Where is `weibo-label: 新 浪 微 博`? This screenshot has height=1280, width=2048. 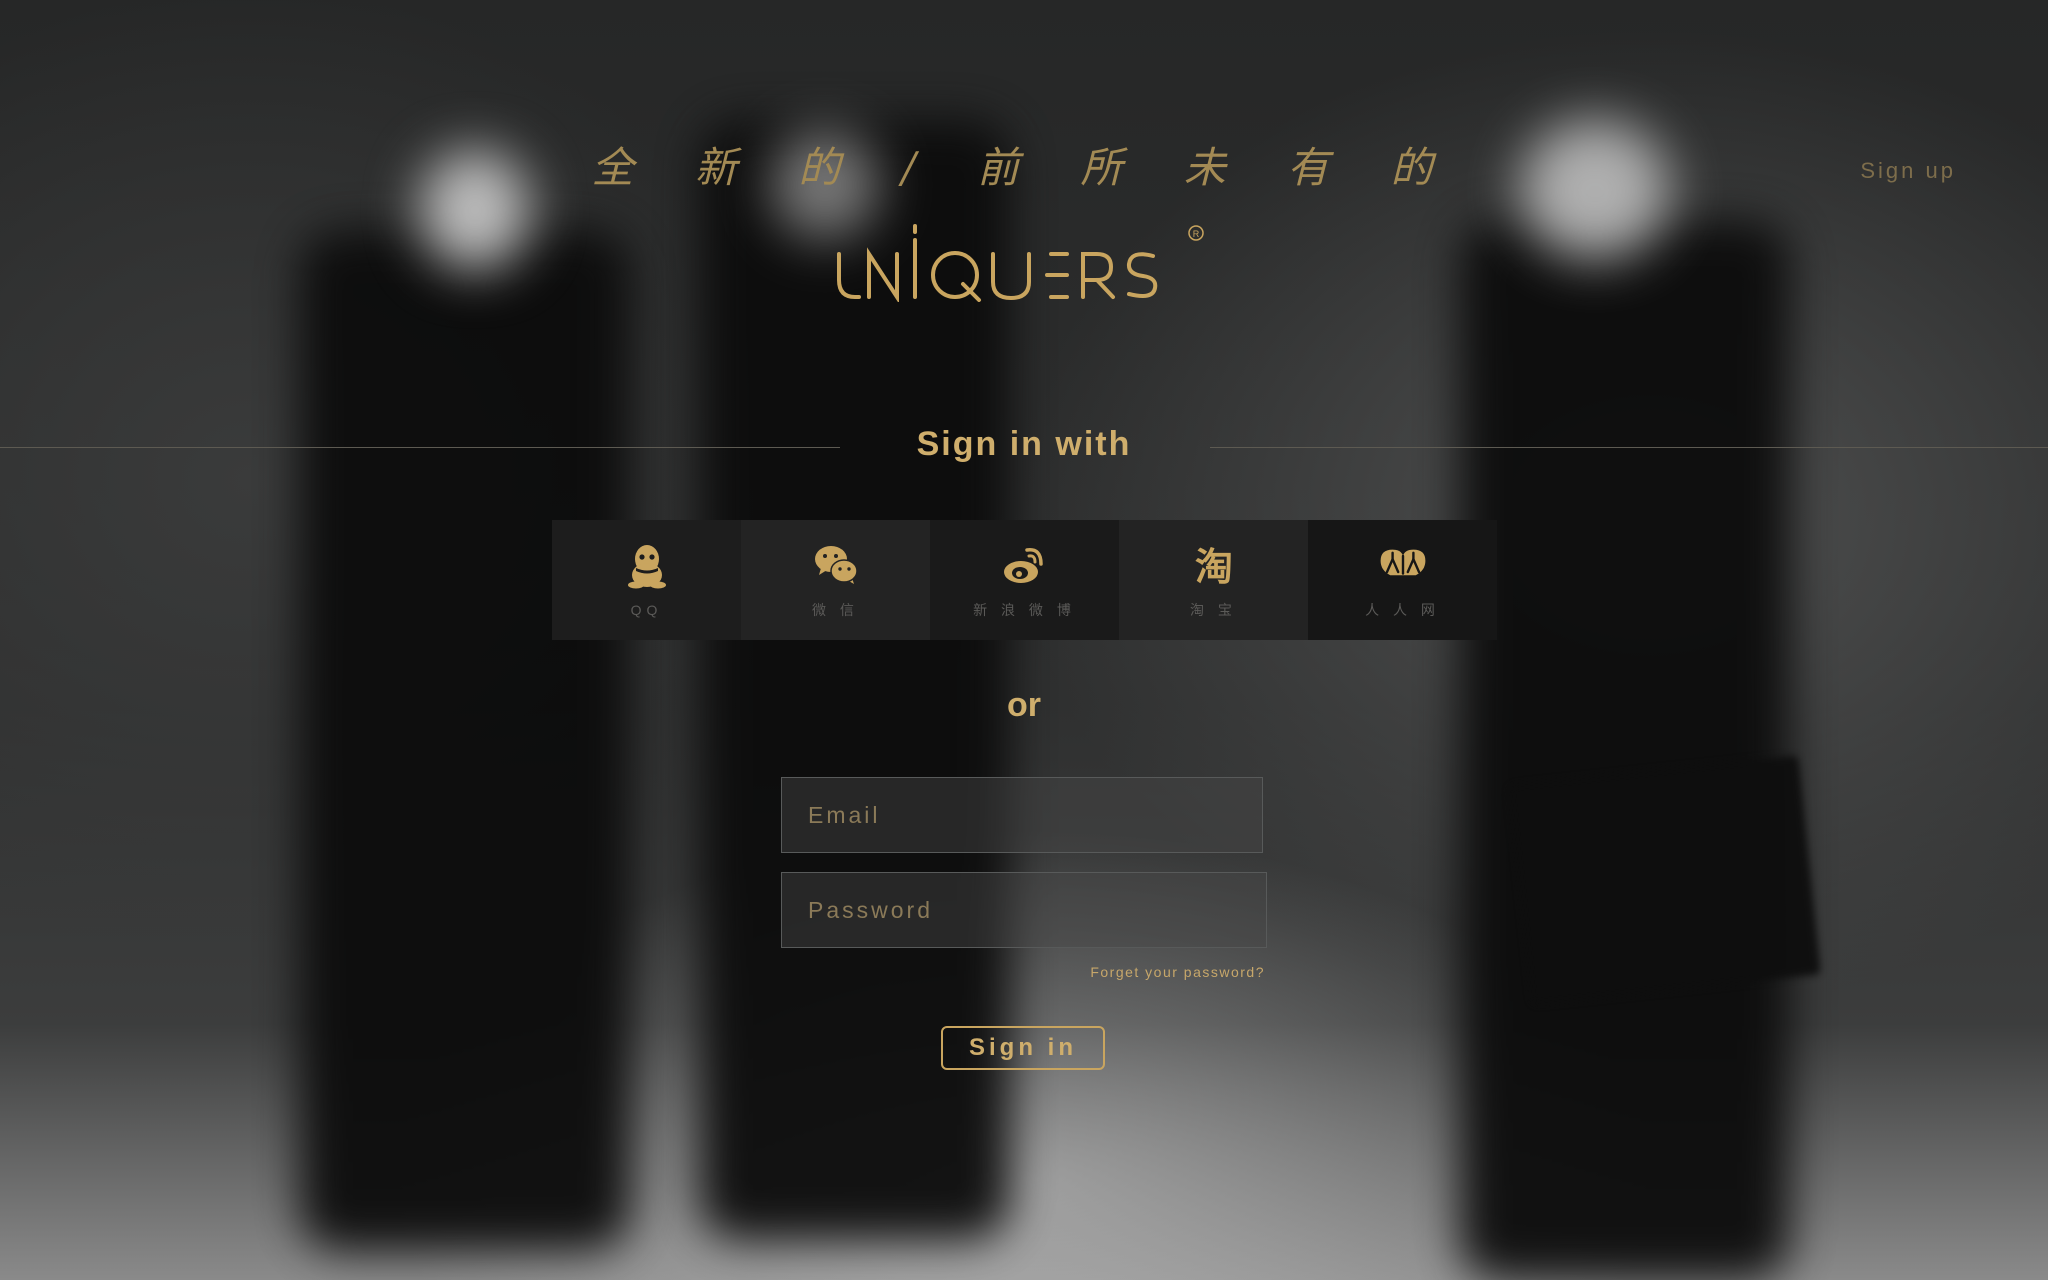 weibo-label: 新 浪 微 博 is located at coordinates (1024, 610).